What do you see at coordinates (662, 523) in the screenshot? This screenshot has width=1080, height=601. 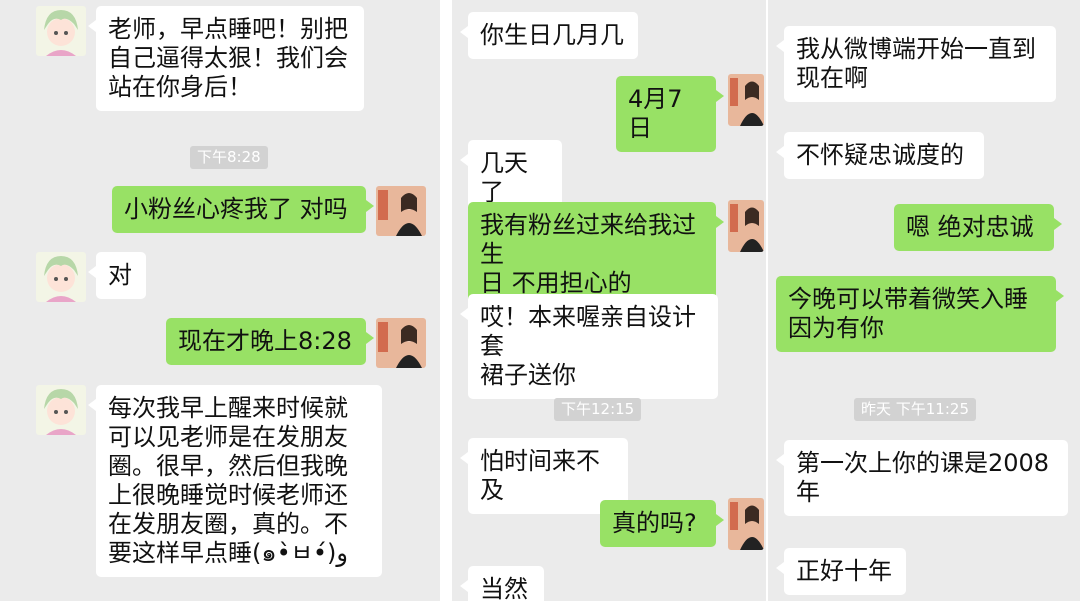 I see `message-bubble-sent: 真的吗?` at bounding box center [662, 523].